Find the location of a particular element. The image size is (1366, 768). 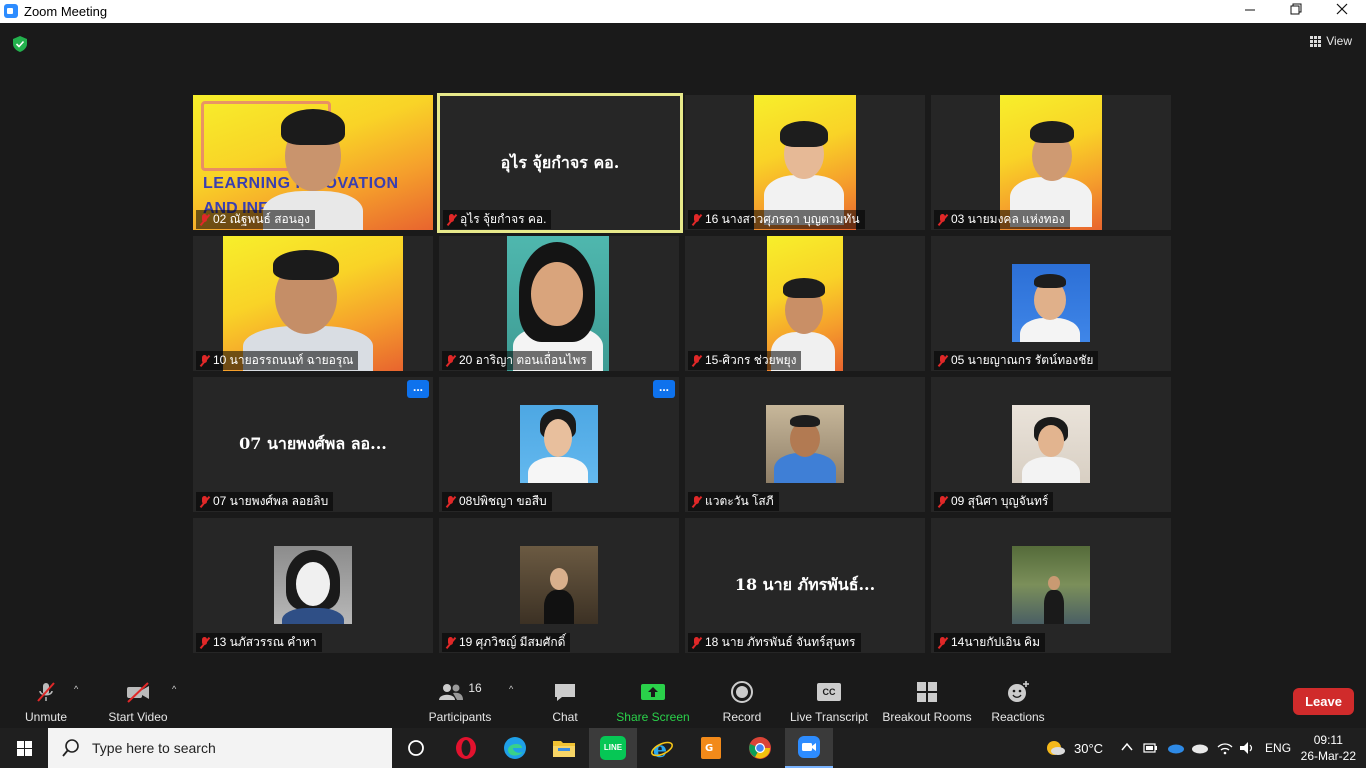

folder-icon is located at coordinates (564, 749).